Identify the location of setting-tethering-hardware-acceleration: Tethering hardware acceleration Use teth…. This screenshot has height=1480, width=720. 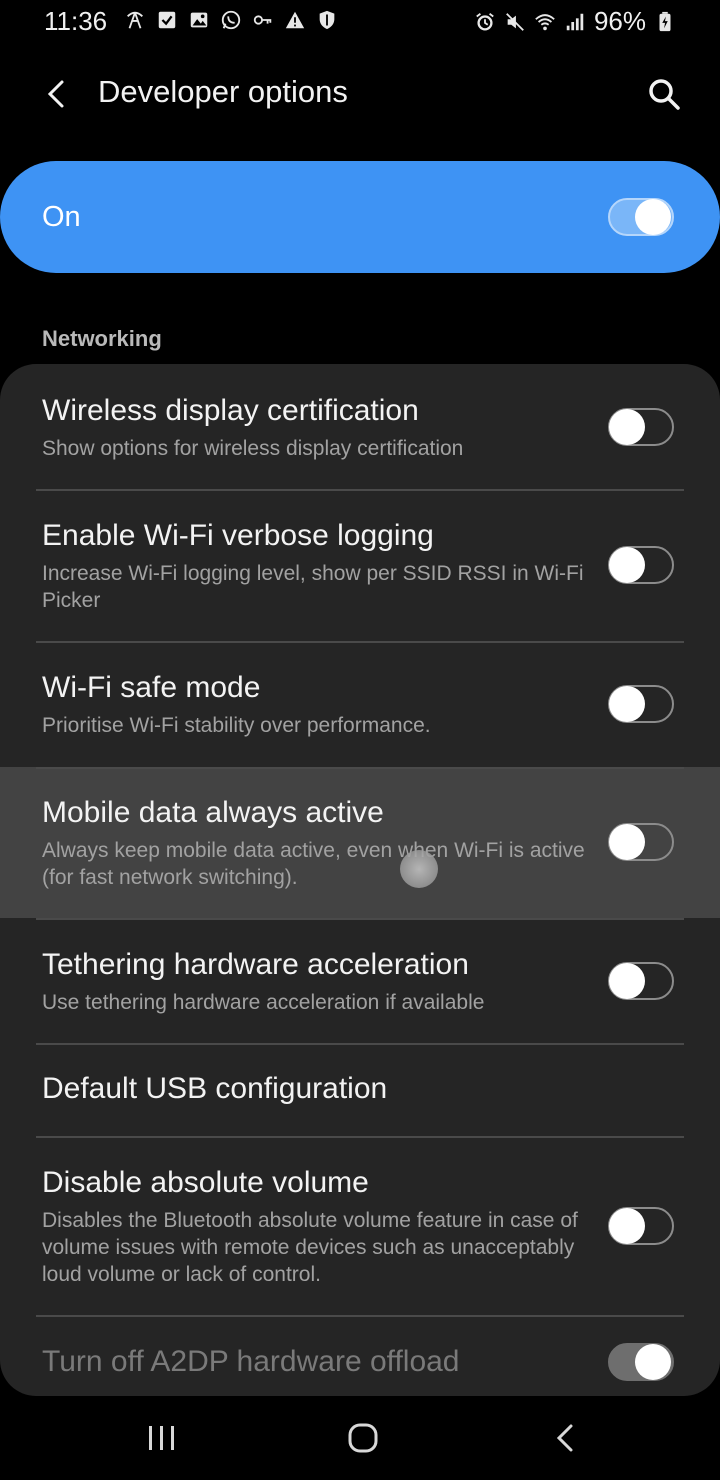
(360, 982).